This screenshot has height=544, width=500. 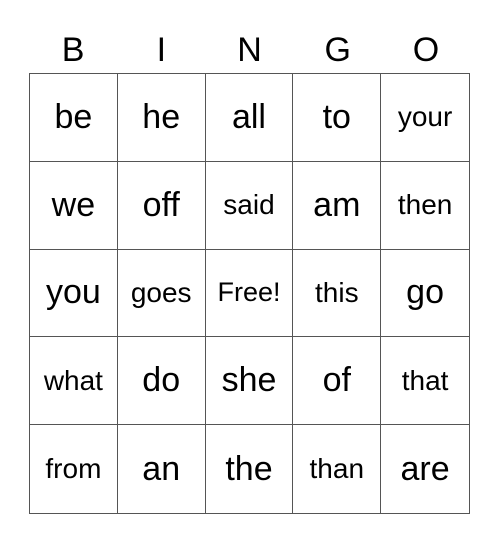 I want to click on bingo-cell: am, so click(x=337, y=205).